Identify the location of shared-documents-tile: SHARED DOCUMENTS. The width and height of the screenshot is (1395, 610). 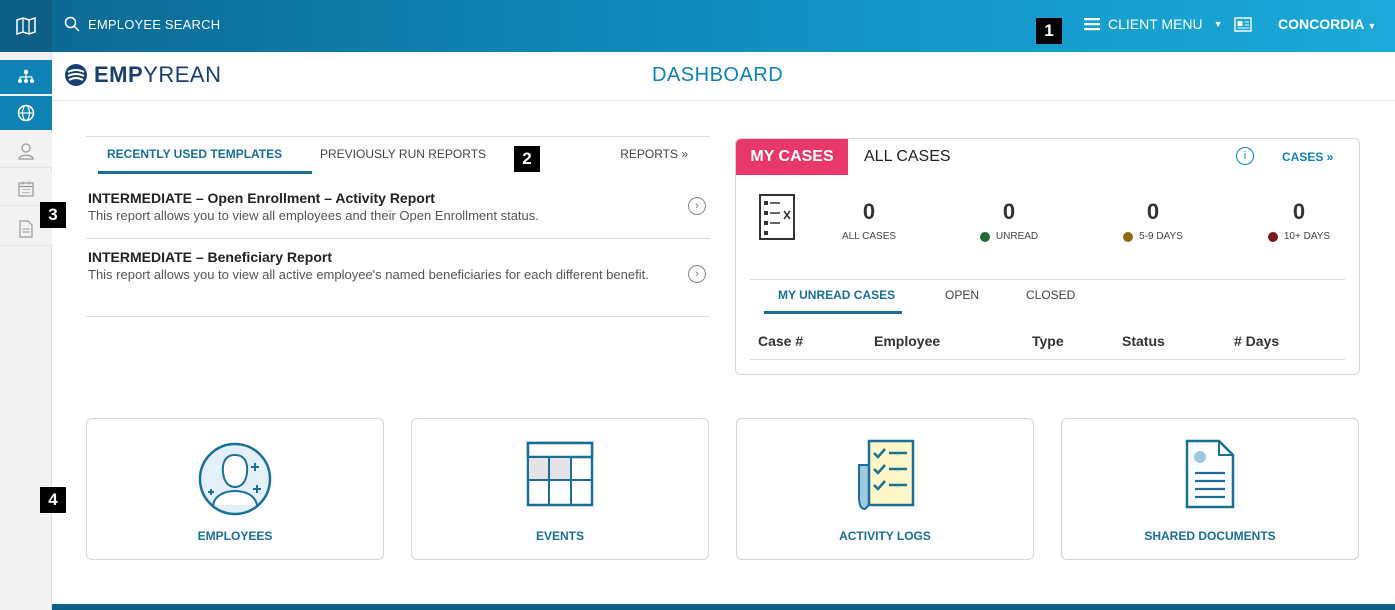
(1210, 489).